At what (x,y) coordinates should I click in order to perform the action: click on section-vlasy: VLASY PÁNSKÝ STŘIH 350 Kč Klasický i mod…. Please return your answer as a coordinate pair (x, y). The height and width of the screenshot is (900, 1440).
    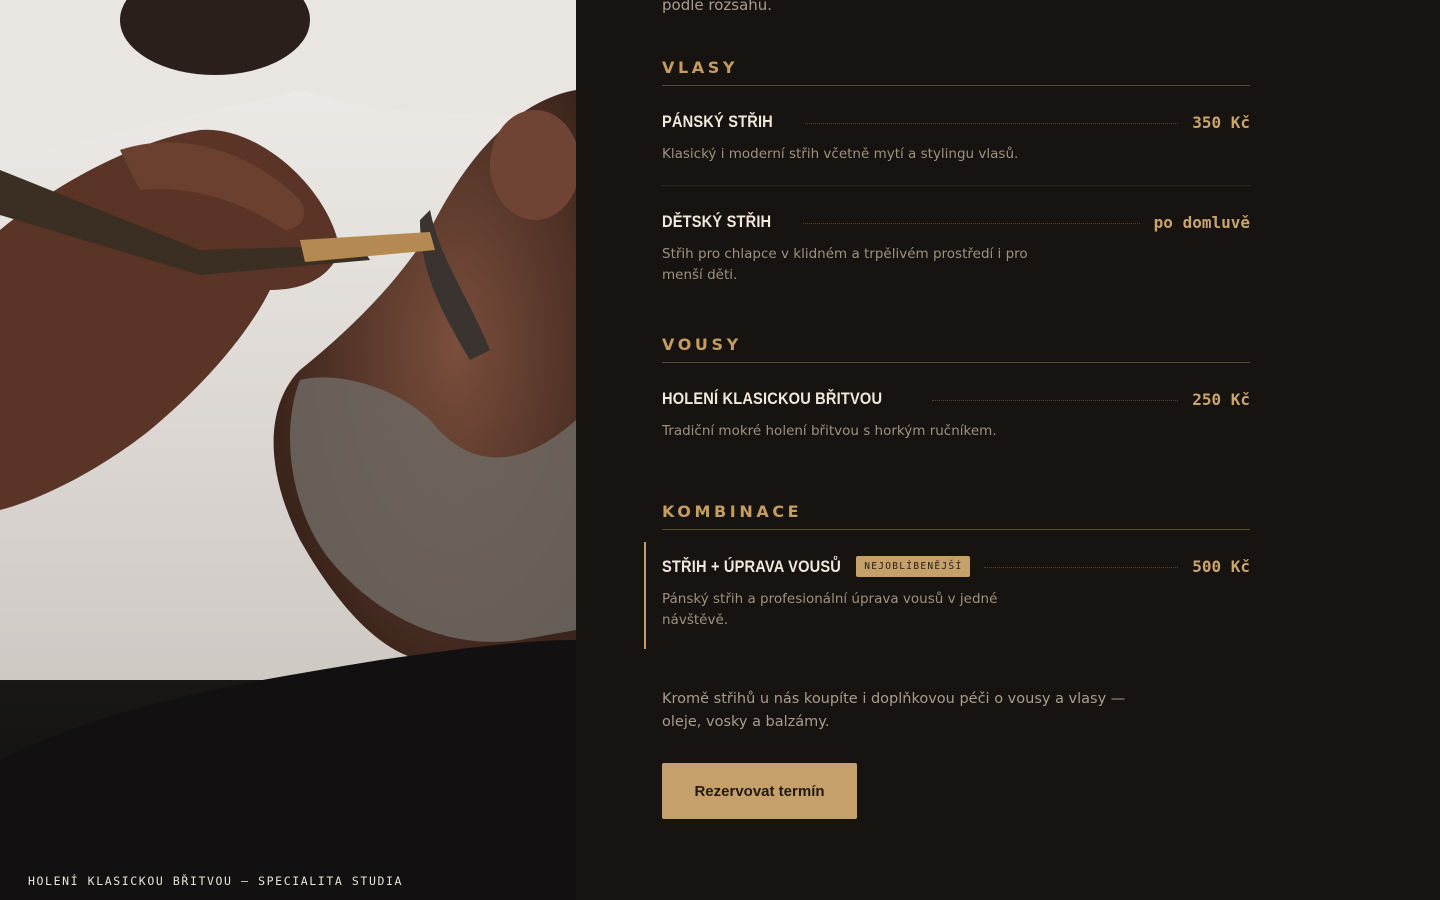
    Looking at the image, I should click on (956, 182).